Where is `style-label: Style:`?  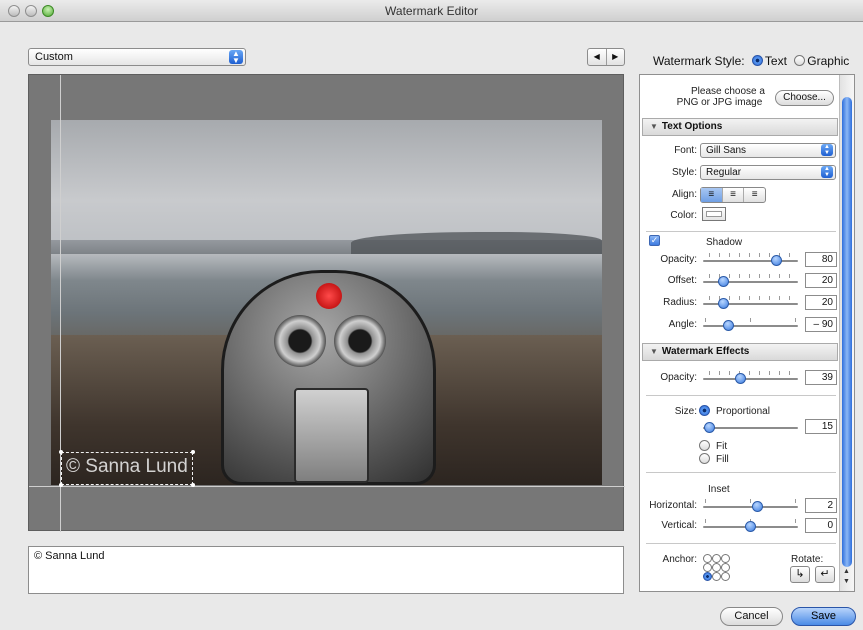
style-label: Style: is located at coordinates (684, 172).